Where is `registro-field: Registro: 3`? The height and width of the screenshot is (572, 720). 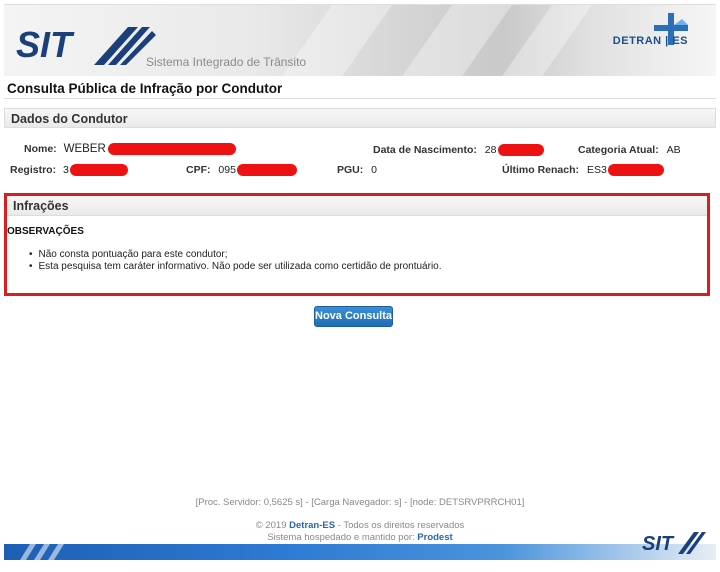 registro-field: Registro: 3 is located at coordinates (69, 170).